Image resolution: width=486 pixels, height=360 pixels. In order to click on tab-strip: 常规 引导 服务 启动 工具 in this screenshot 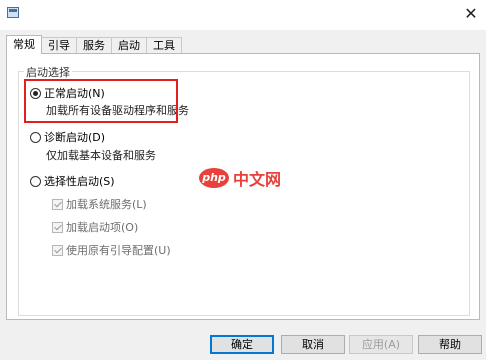, I will do `click(94, 44)`.